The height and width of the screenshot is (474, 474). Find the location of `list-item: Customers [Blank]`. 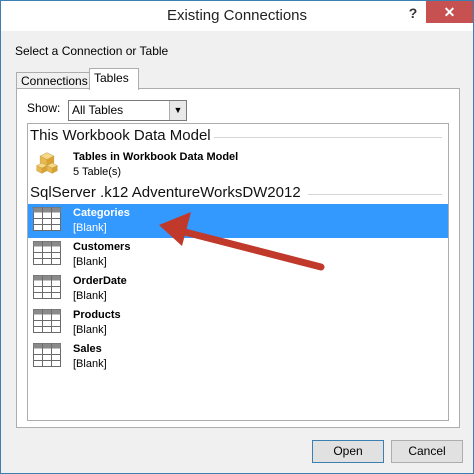

list-item: Customers [Blank] is located at coordinates (238, 255).